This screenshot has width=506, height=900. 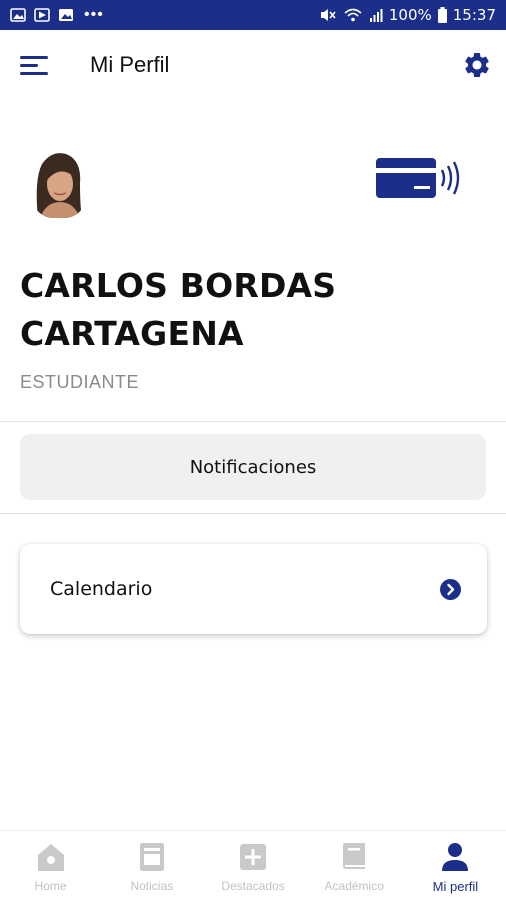 What do you see at coordinates (253, 589) in the screenshot?
I see `calendar-card: Calendario` at bounding box center [253, 589].